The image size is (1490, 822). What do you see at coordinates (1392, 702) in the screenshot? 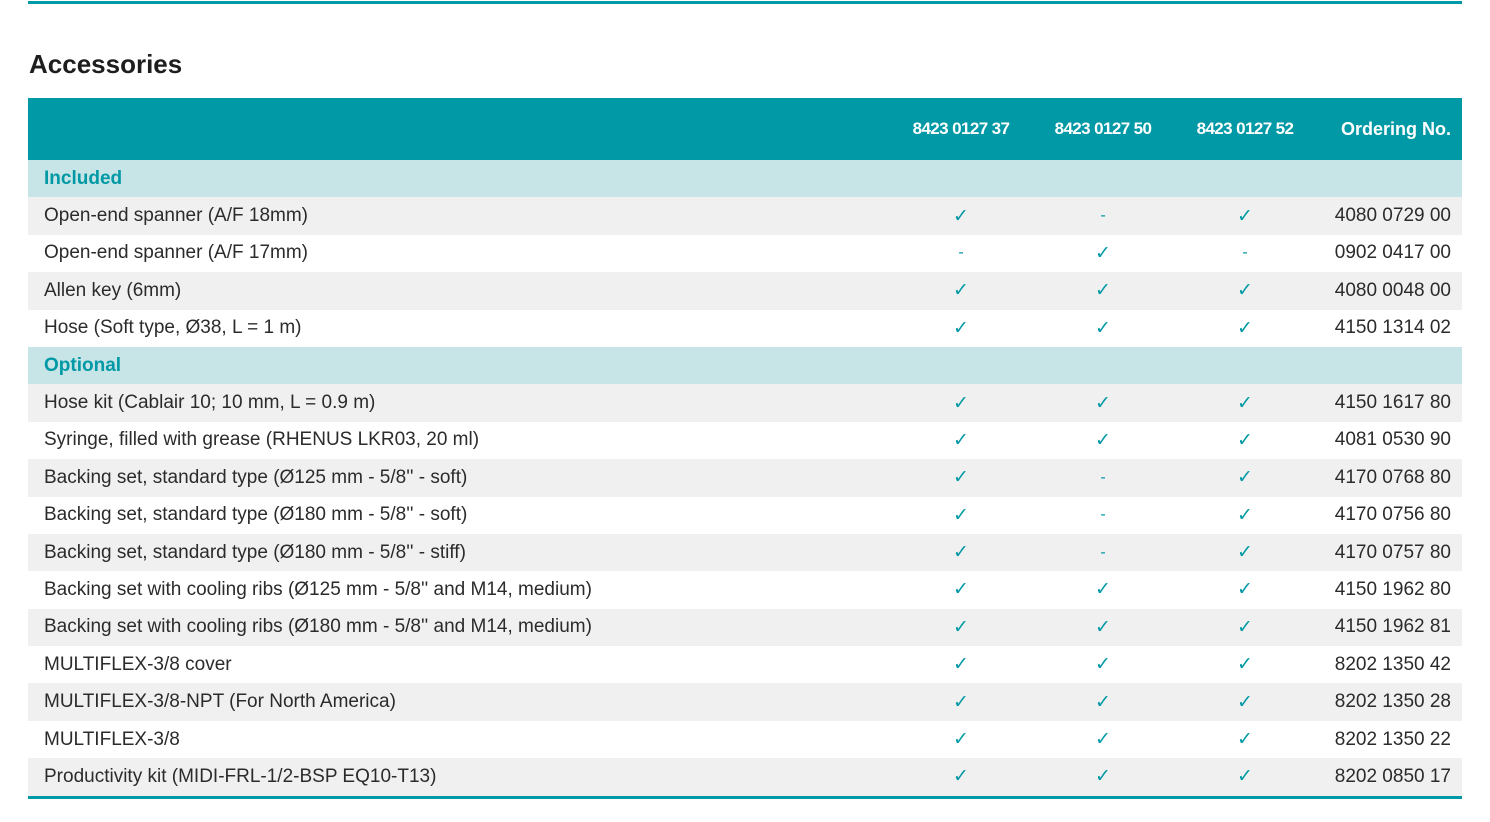
I see `ordering-number: 8202 1350 28` at bounding box center [1392, 702].